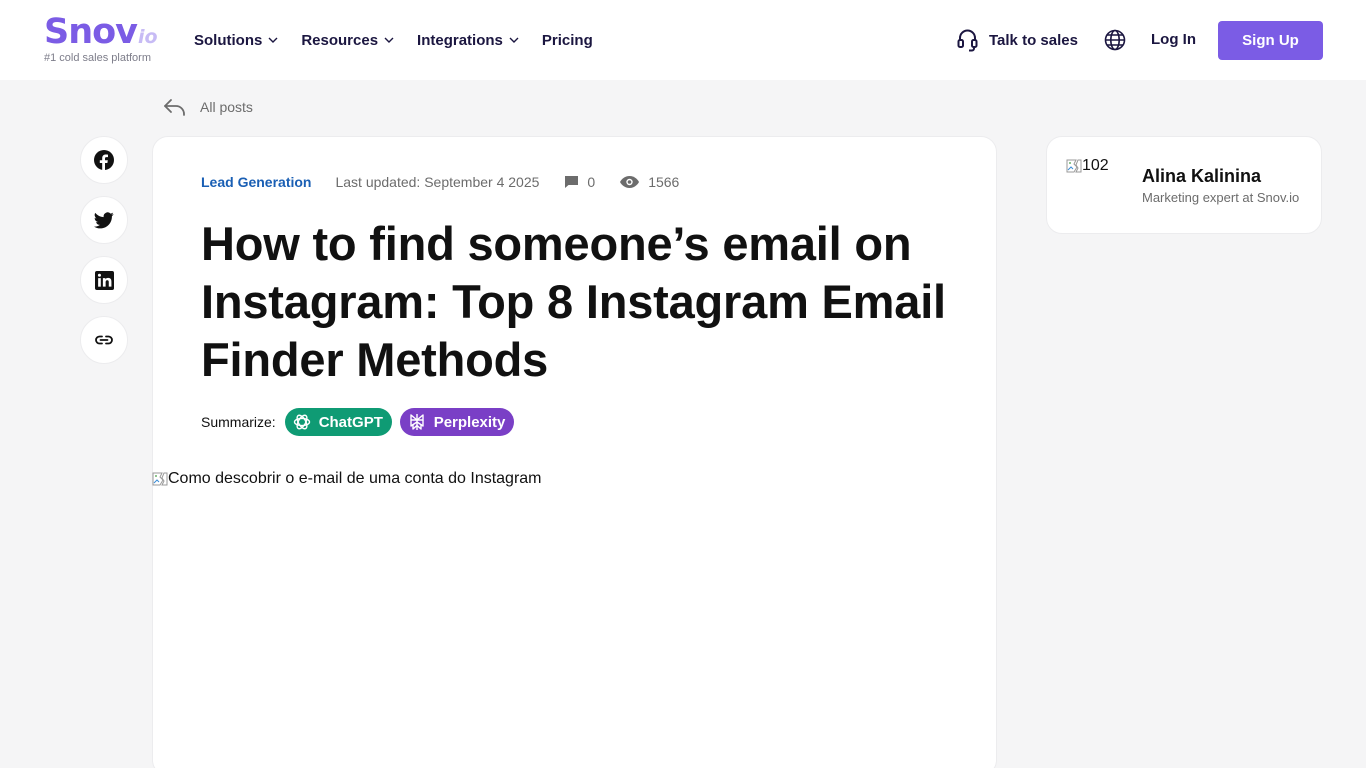  I want to click on login-link: Log In, so click(1173, 39).